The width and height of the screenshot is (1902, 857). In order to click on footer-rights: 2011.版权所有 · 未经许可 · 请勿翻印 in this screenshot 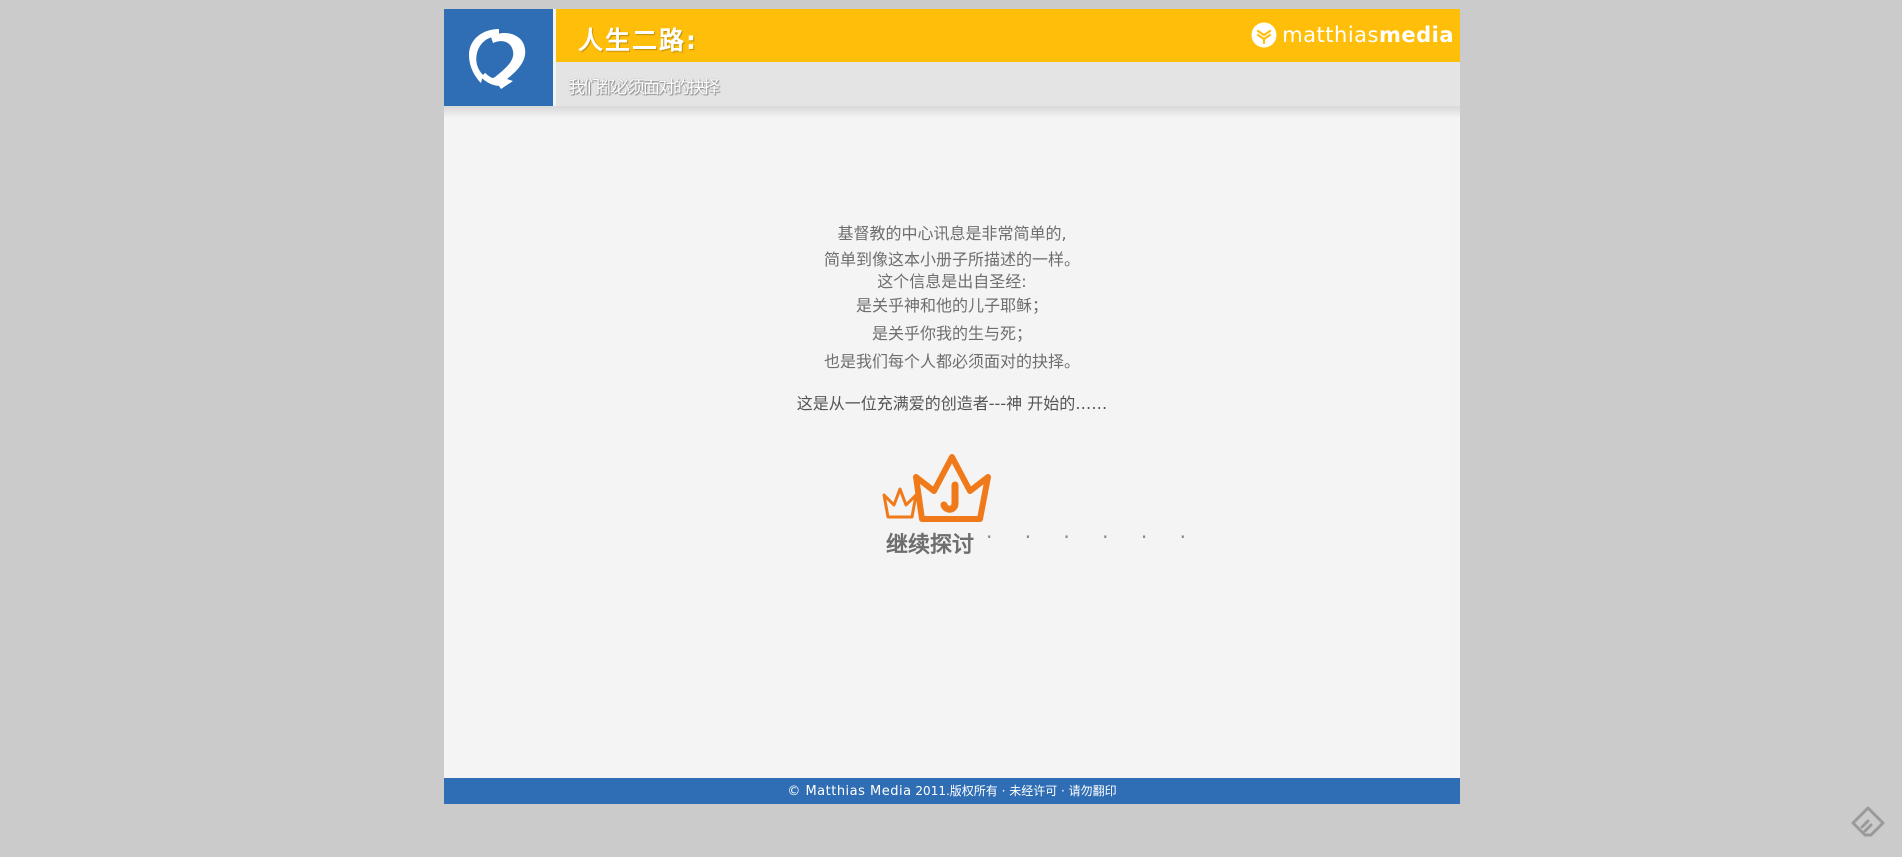, I will do `click(1016, 791)`.